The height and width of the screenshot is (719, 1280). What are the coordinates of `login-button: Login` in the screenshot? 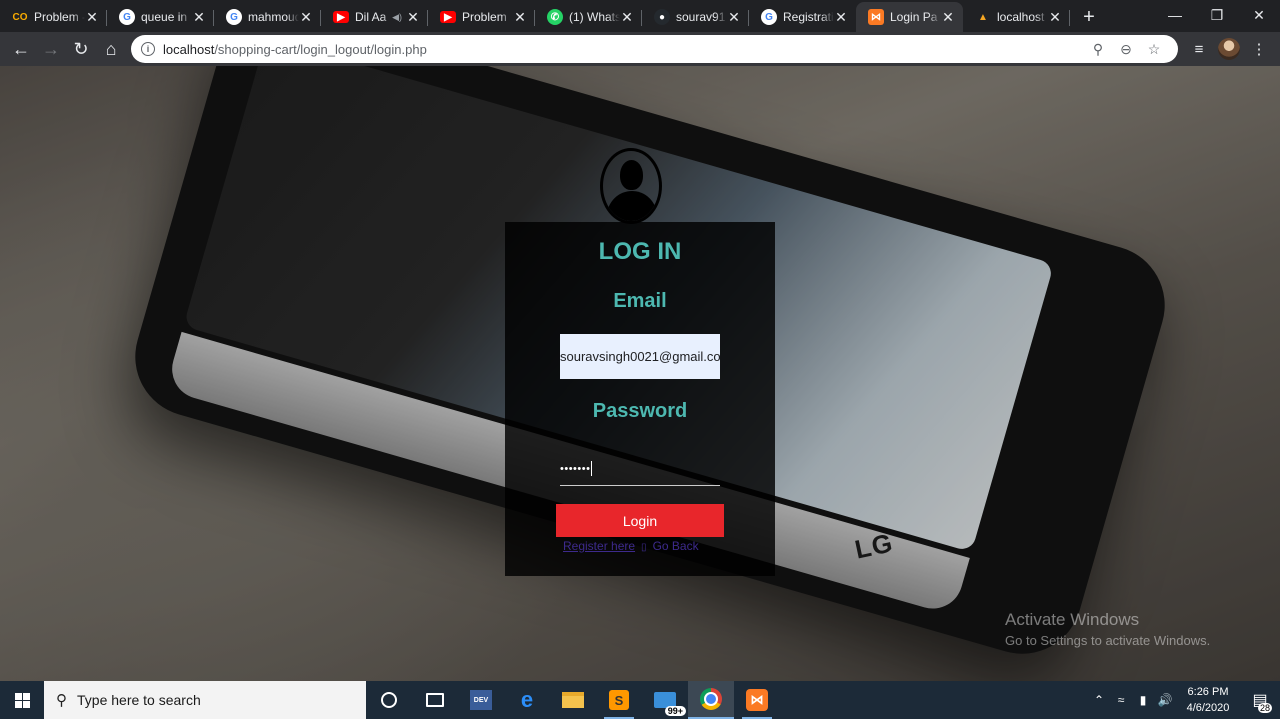 It's located at (640, 520).